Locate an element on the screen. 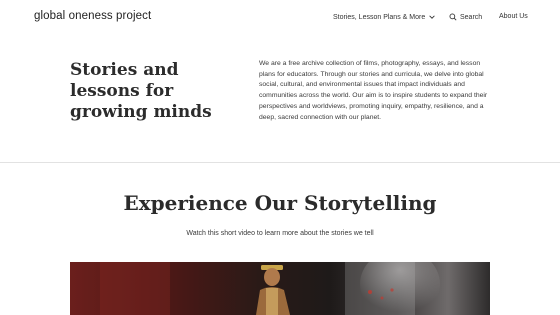 Image resolution: width=560 pixels, height=315 pixels. site-logo: global oneness project is located at coordinates (92, 16).